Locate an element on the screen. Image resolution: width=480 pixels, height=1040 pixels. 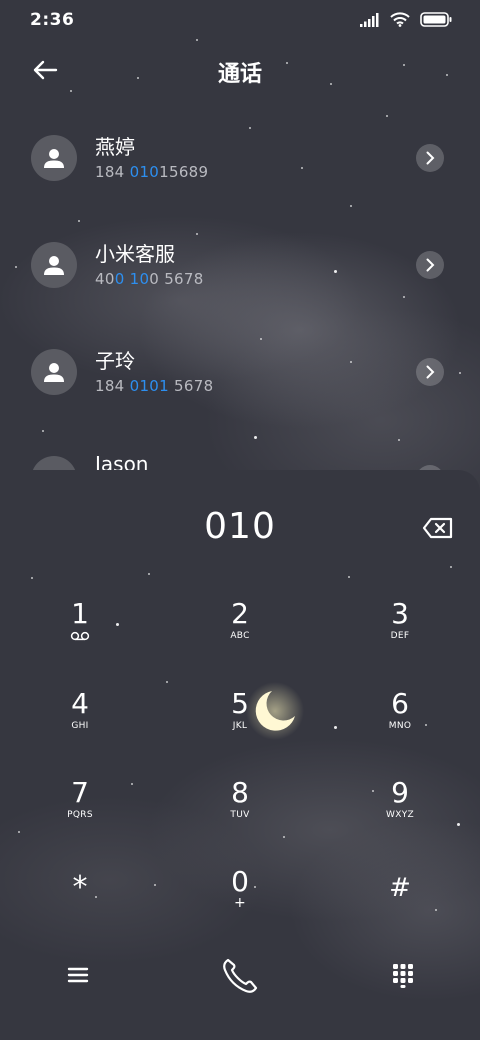
dial-key-0: 0 + is located at coordinates (240, 906).